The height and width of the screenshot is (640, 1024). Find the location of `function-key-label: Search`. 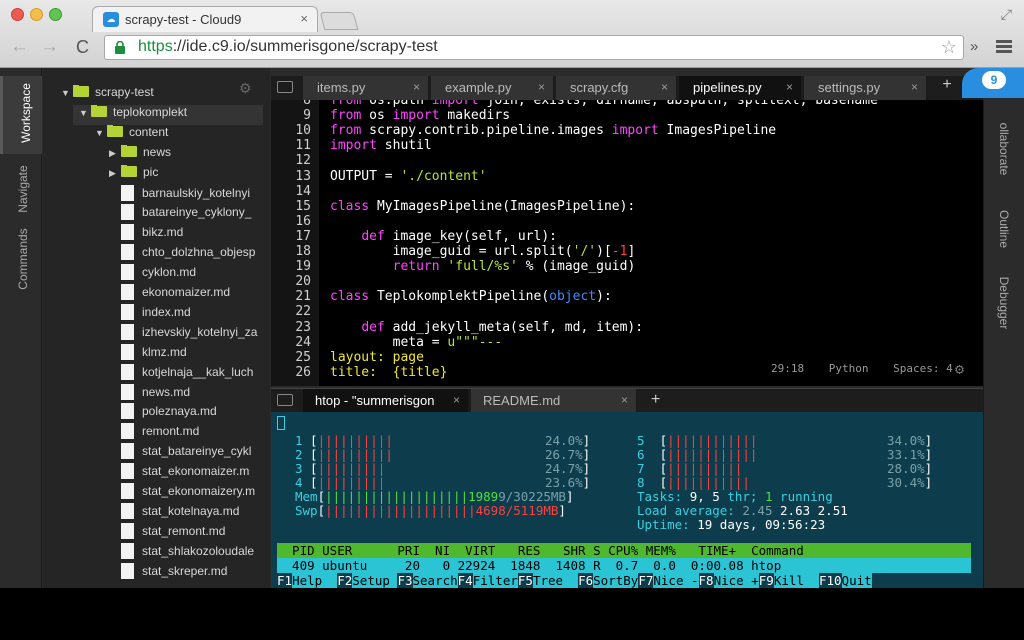

function-key-label: Search is located at coordinates (435, 580).